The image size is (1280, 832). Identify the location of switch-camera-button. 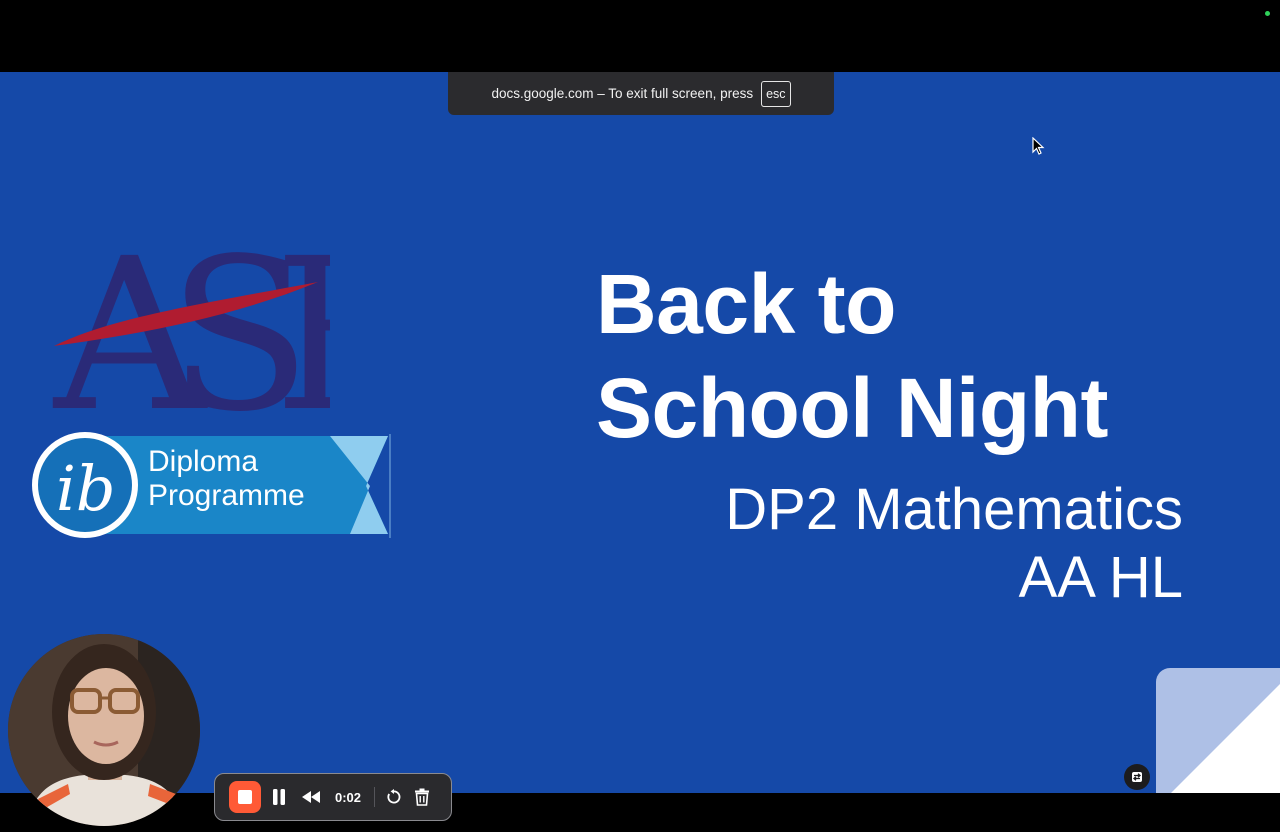
(1137, 777).